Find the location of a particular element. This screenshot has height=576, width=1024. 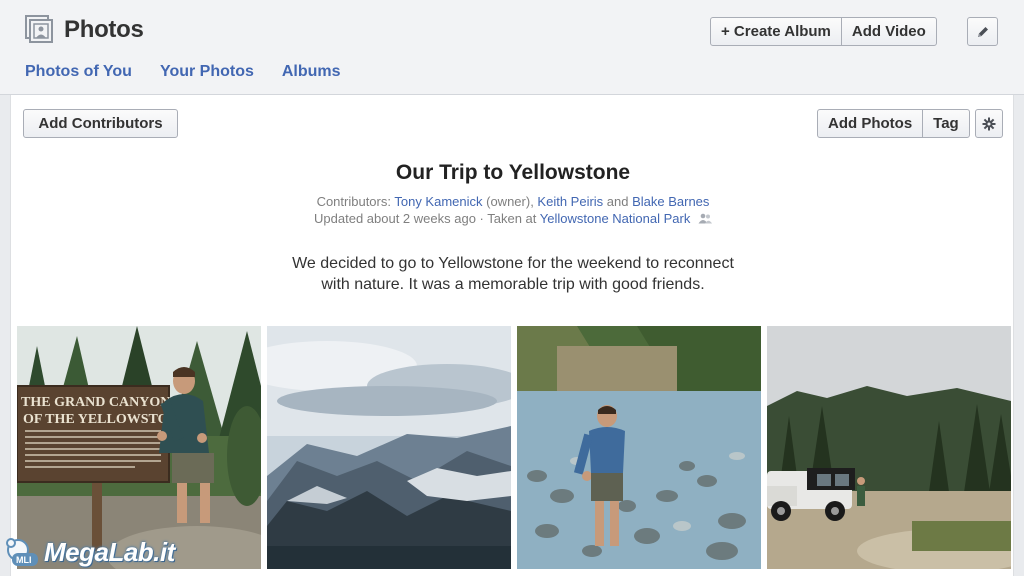

page-title: Photos is located at coordinates (104, 29).